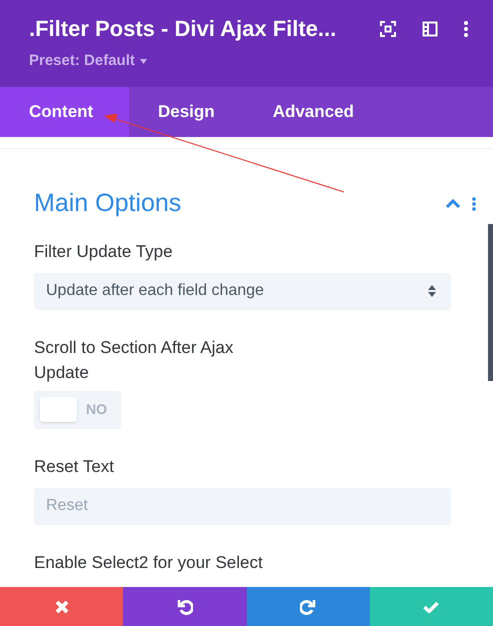 This screenshot has height=626, width=493. What do you see at coordinates (242, 291) in the screenshot?
I see `select-field: Update after each field change` at bounding box center [242, 291].